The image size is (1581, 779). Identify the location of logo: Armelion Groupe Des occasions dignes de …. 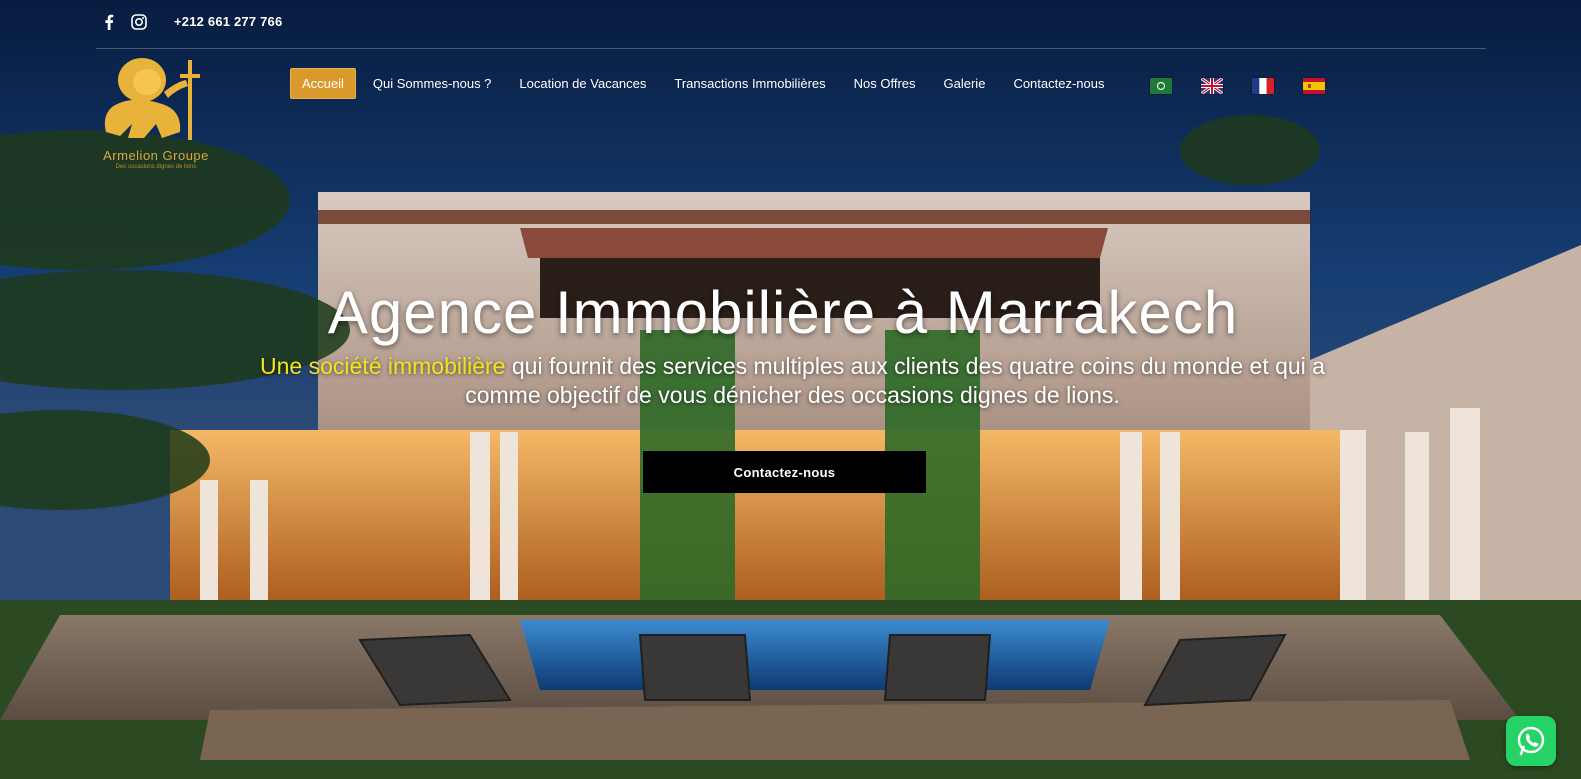
(156, 114).